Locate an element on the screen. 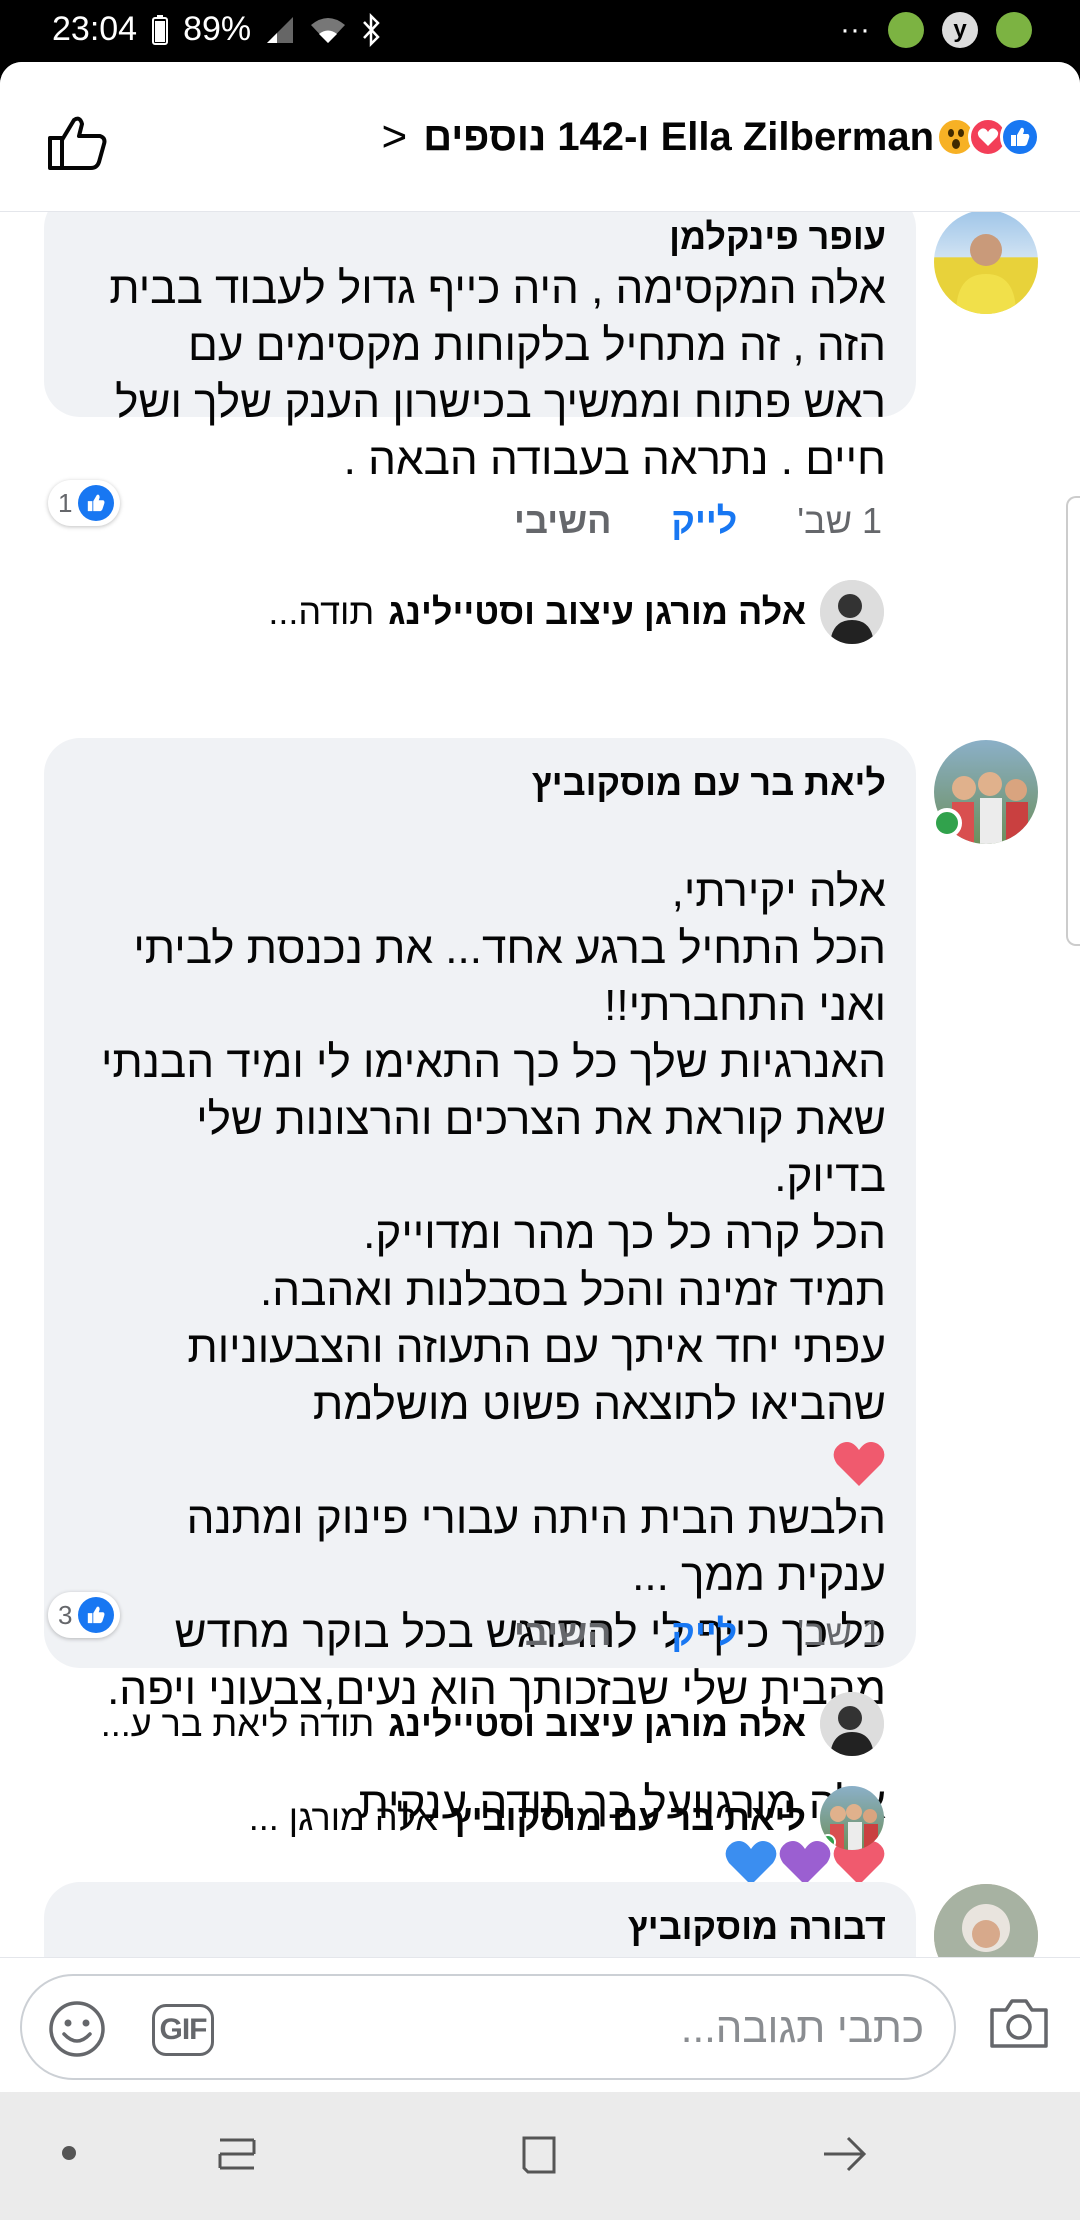 Image resolution: width=1080 pixels, height=2220 pixels. home-icon is located at coordinates (541, 2155).